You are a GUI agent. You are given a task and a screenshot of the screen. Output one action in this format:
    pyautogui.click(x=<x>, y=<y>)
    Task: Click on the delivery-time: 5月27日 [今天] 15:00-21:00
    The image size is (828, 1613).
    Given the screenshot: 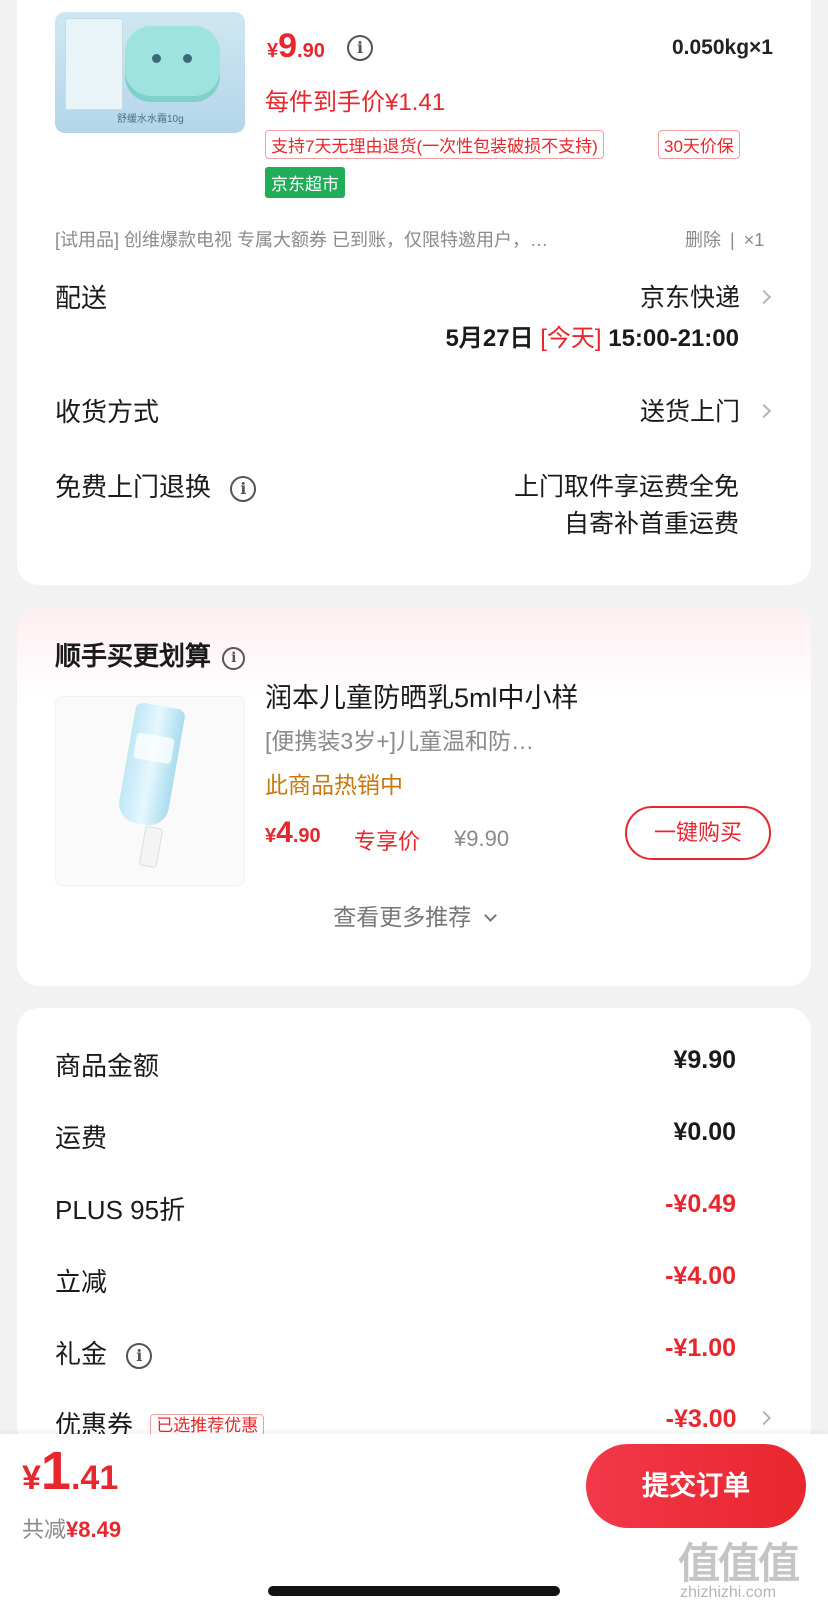 What is the action you would take?
    pyautogui.click(x=593, y=335)
    